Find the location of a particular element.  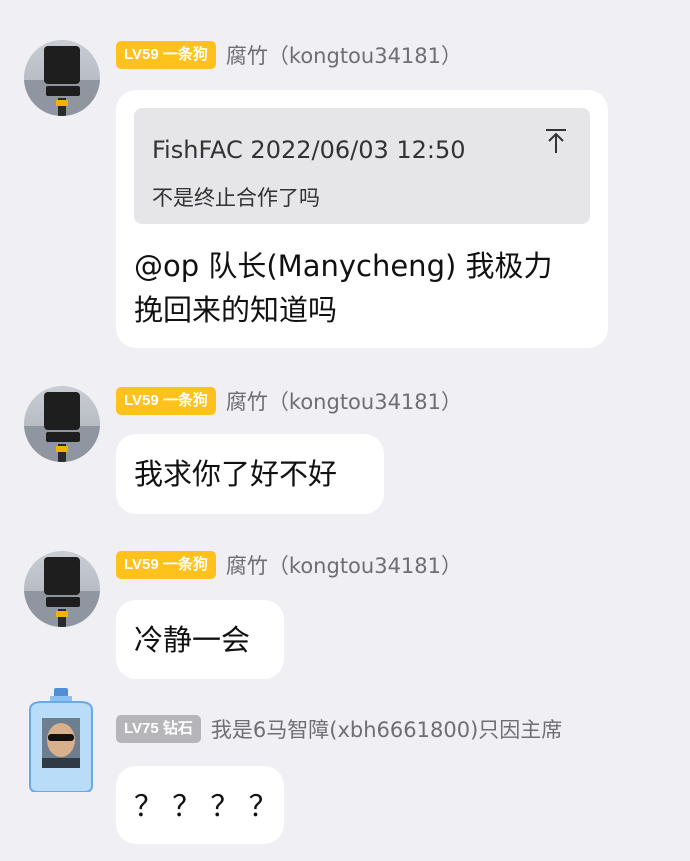

username: 我是6马智障(xbh6661800)只因主席 is located at coordinates (386, 729).